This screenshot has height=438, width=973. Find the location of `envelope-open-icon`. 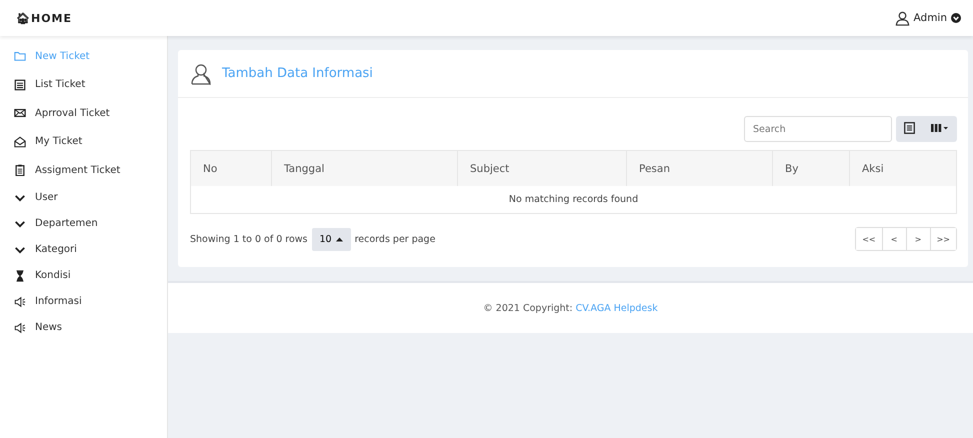

envelope-open-icon is located at coordinates (20, 142).